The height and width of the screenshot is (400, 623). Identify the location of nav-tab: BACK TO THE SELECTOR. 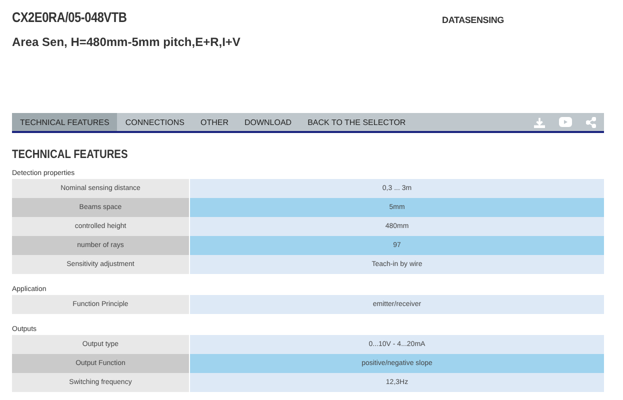
(357, 122).